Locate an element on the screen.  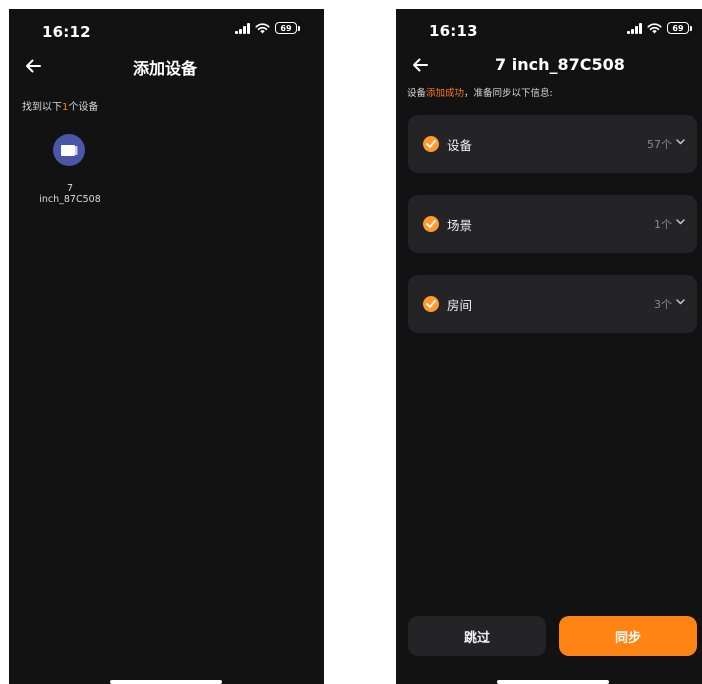
device-name-line1: 7 is located at coordinates (70, 188).